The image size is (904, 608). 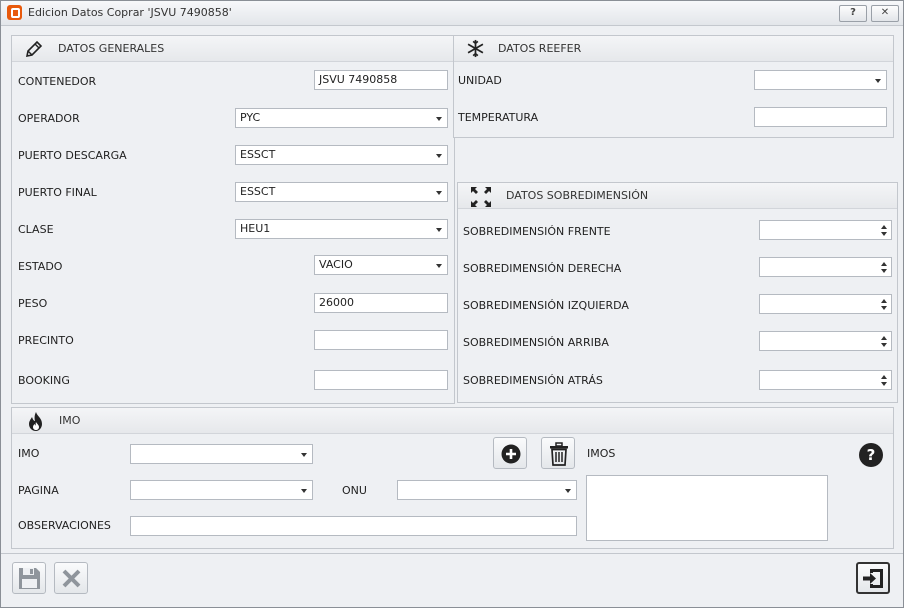 I want to click on imos-label: IMOS, so click(x=601, y=453).